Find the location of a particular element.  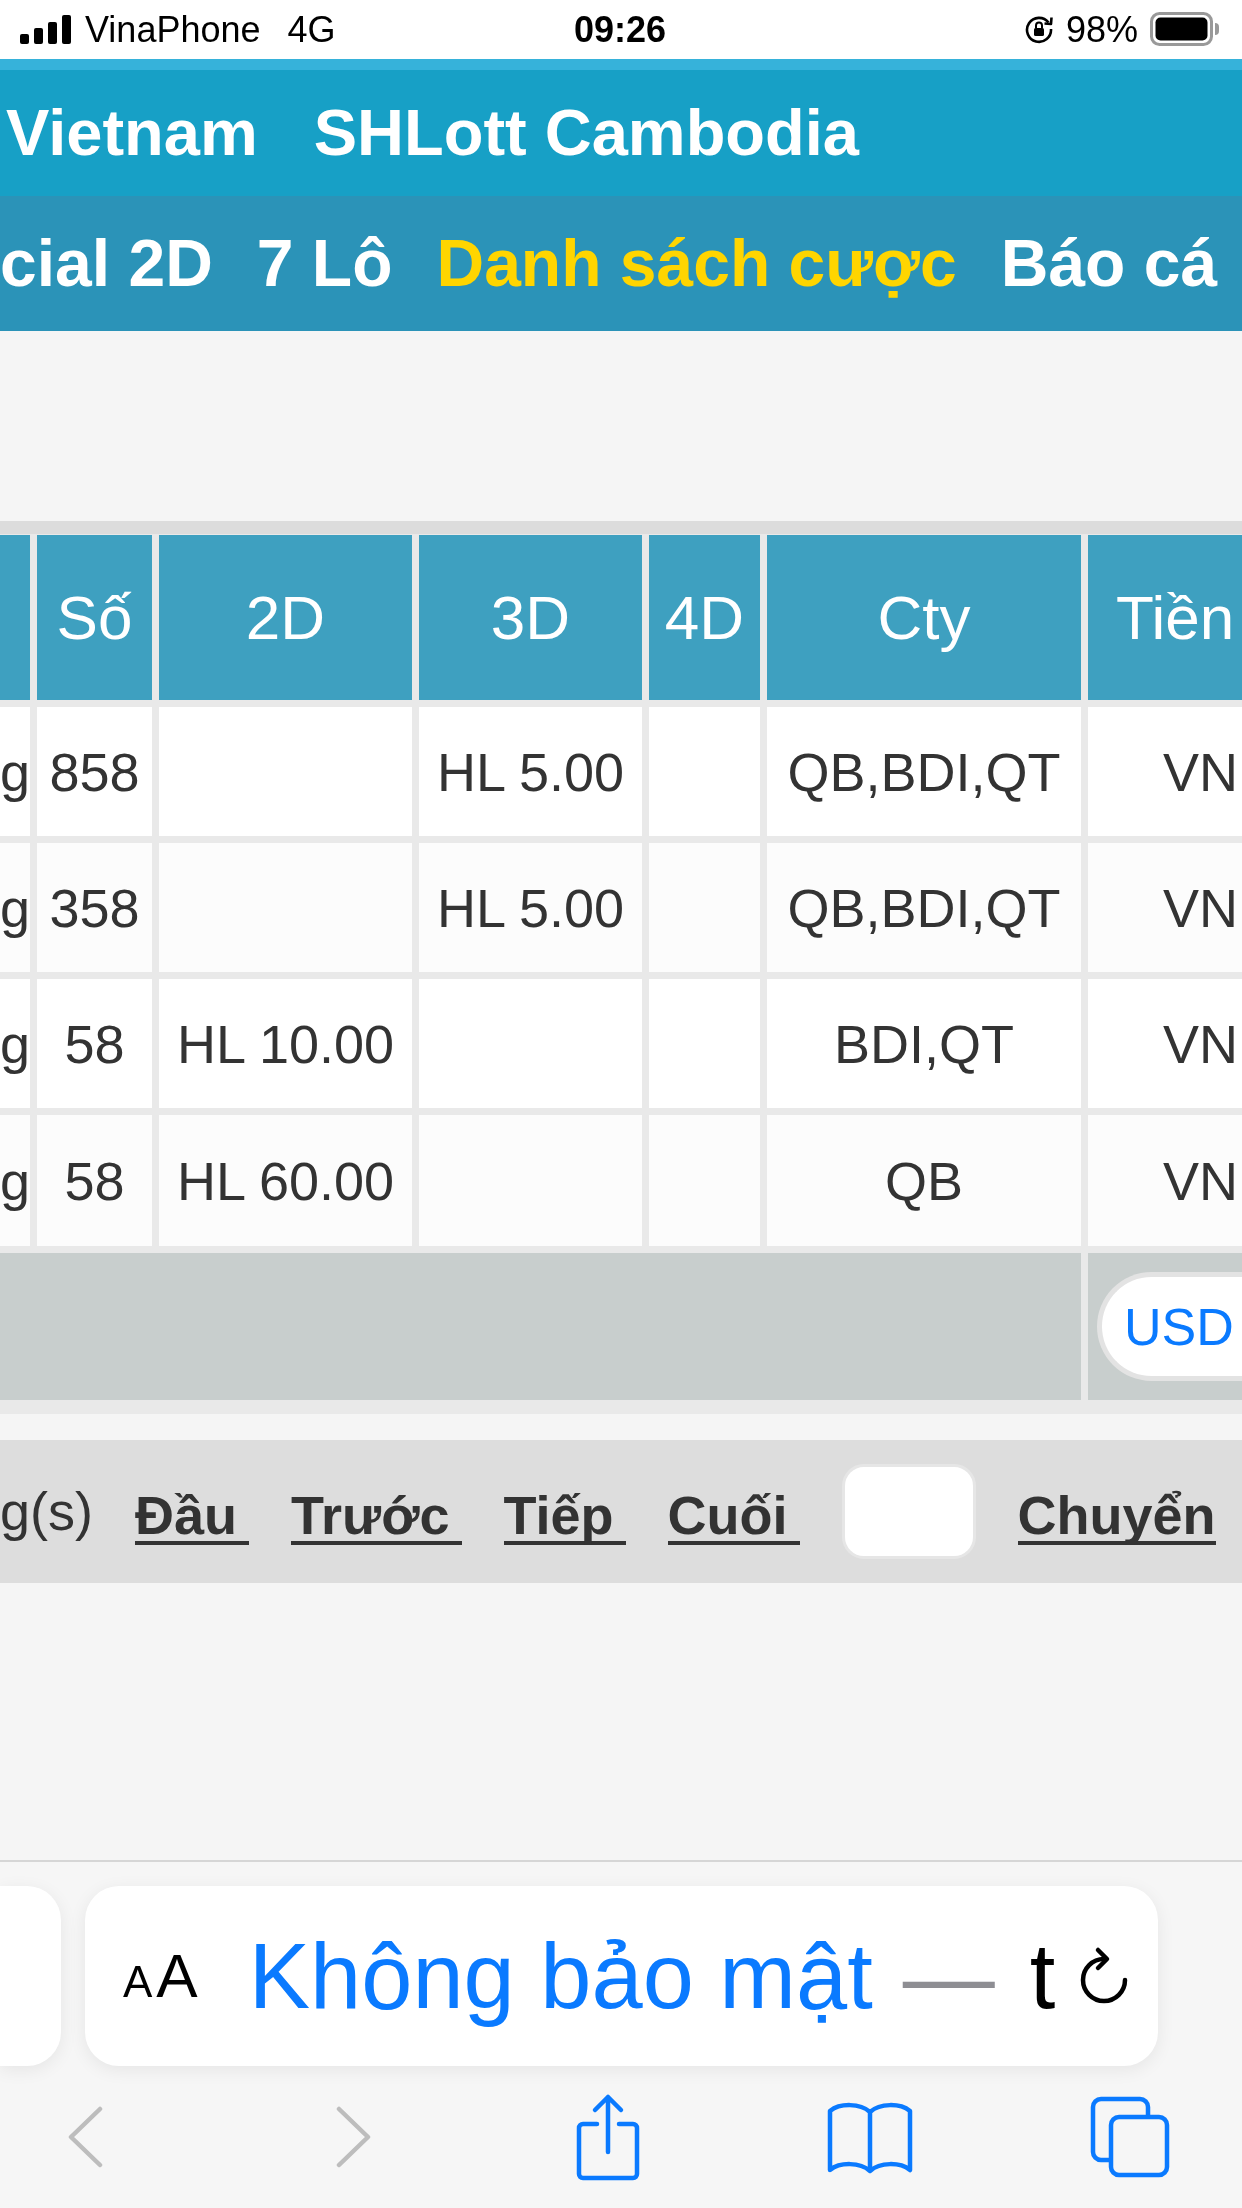

status-time: 09:26 is located at coordinates (620, 29).